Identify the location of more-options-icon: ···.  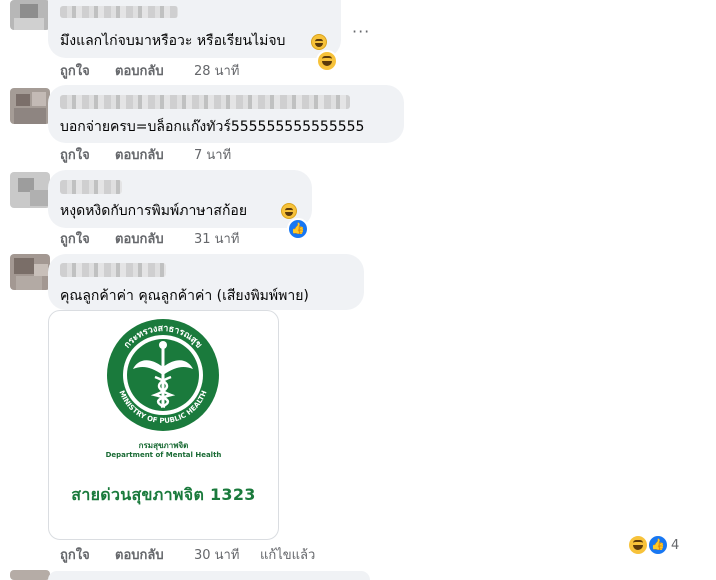
(361, 31).